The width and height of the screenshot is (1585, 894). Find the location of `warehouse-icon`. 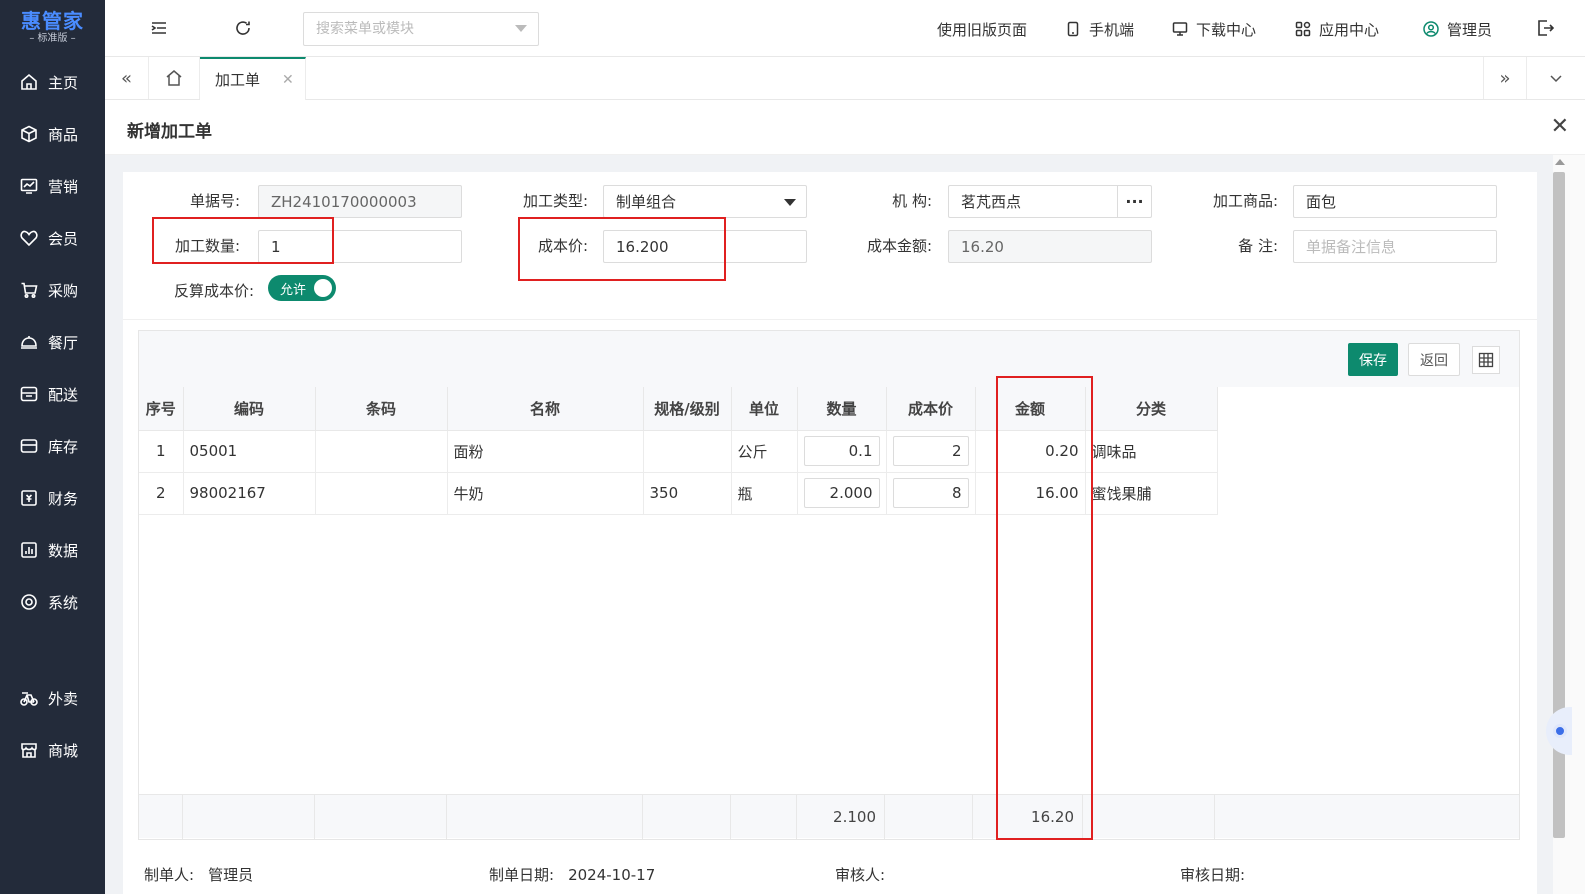

warehouse-icon is located at coordinates (29, 446).